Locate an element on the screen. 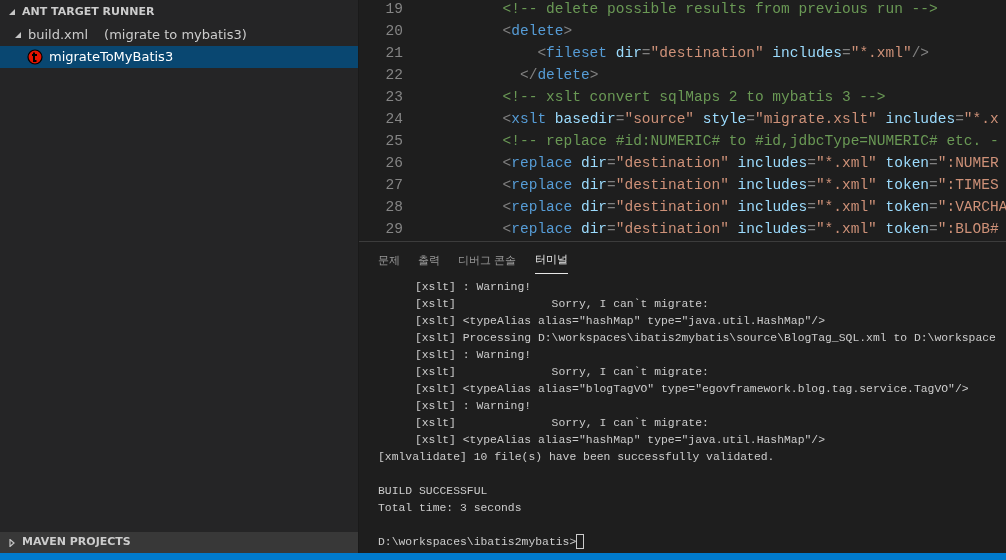 This screenshot has width=1006, height=560. code-line: <delete> is located at coordinates (537, 31).